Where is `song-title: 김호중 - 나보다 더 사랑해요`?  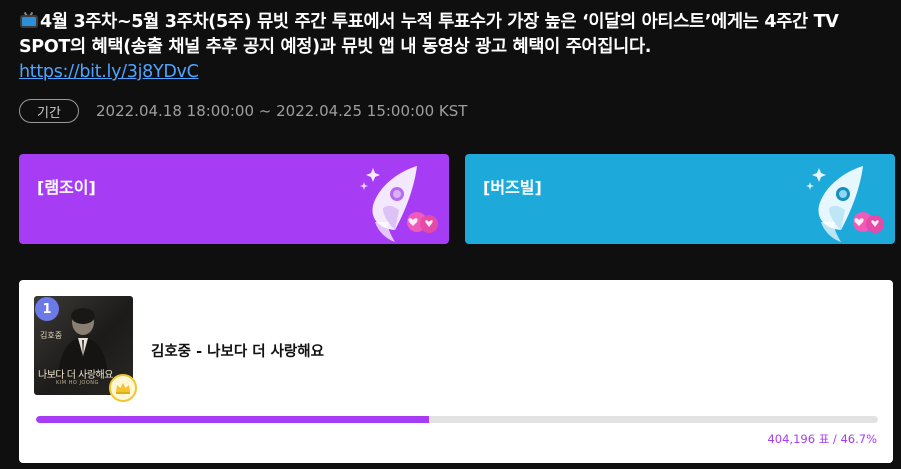
song-title: 김호중 - 나보다 더 사랑해요 is located at coordinates (237, 352).